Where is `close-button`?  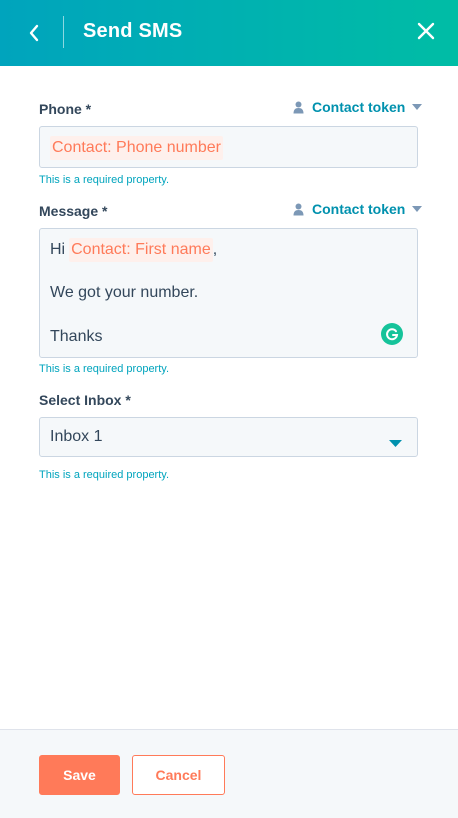 close-button is located at coordinates (426, 31).